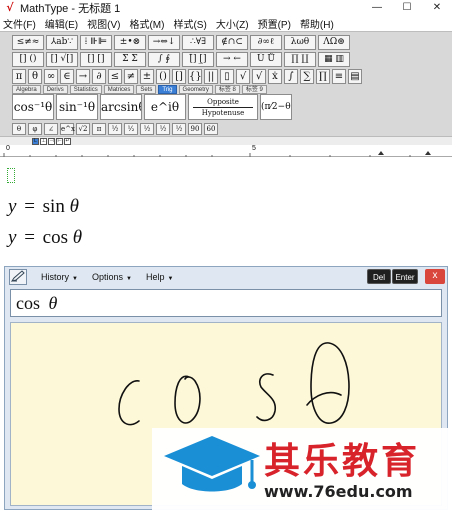  I want to click on brackets-button: [], so click(179, 76).